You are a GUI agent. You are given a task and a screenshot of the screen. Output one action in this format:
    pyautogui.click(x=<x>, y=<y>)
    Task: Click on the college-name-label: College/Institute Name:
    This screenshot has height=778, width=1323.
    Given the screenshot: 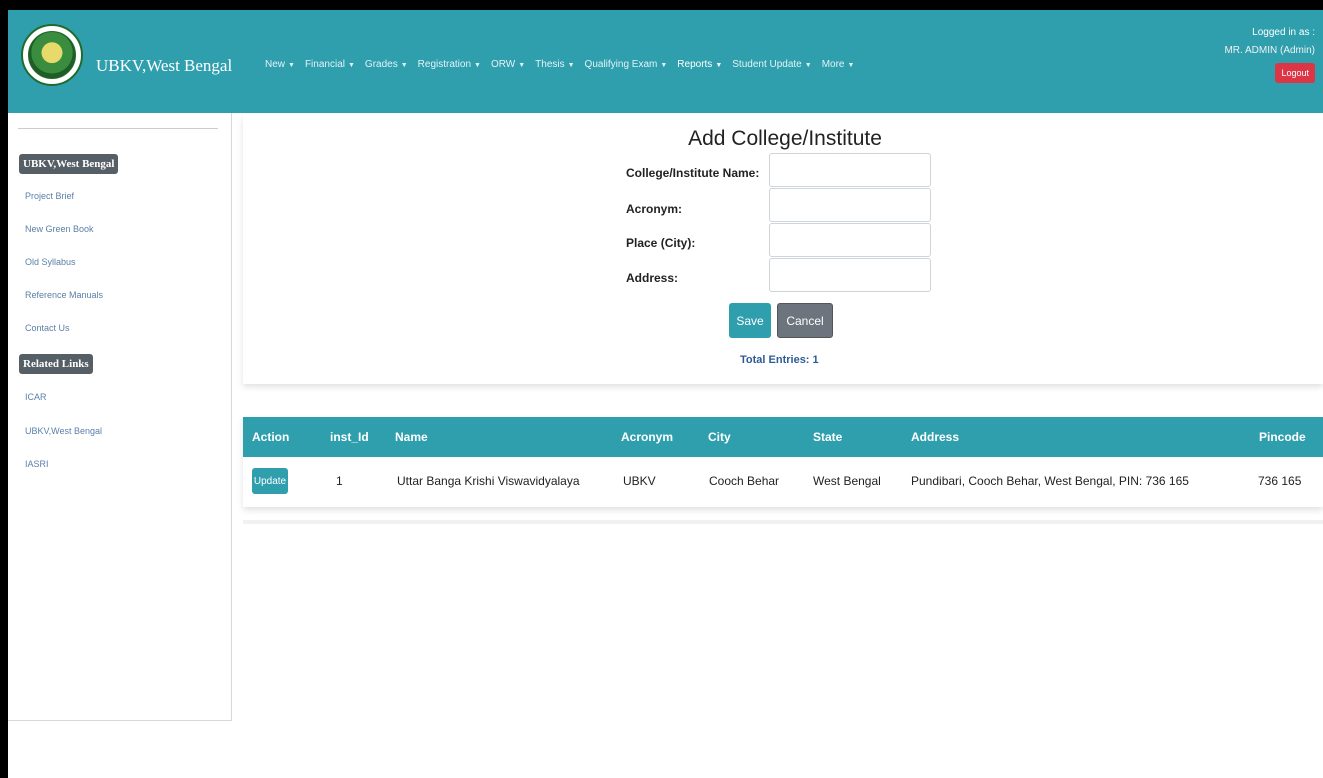 What is the action you would take?
    pyautogui.click(x=693, y=173)
    